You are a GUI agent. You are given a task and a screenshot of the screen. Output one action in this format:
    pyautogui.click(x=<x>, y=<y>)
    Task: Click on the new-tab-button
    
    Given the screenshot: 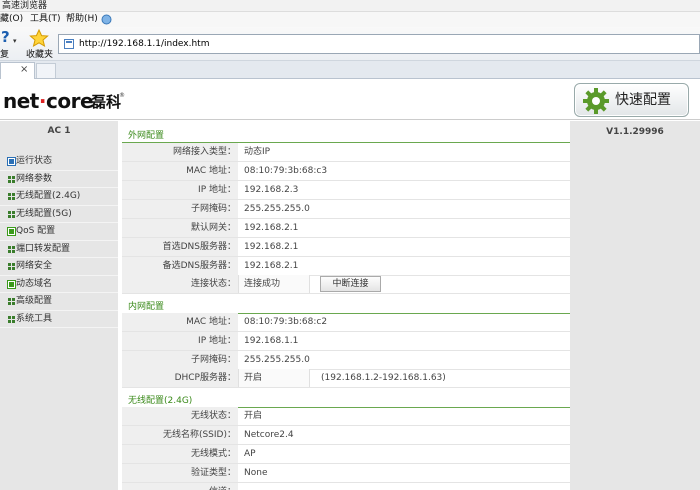 What is the action you would take?
    pyautogui.click(x=46, y=70)
    